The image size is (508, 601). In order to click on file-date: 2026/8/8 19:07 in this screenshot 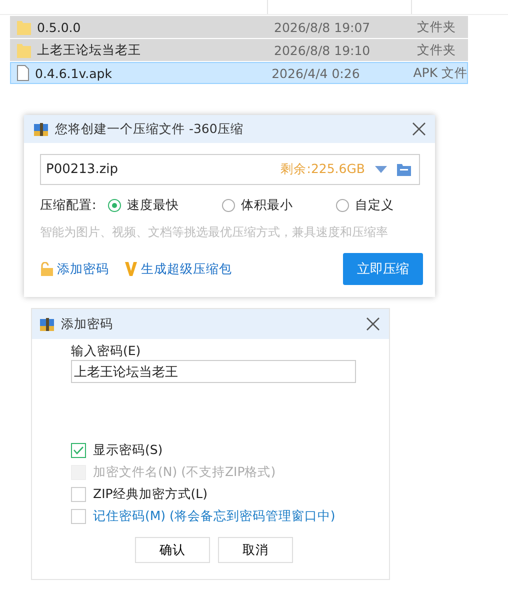, I will do `click(323, 27)`.